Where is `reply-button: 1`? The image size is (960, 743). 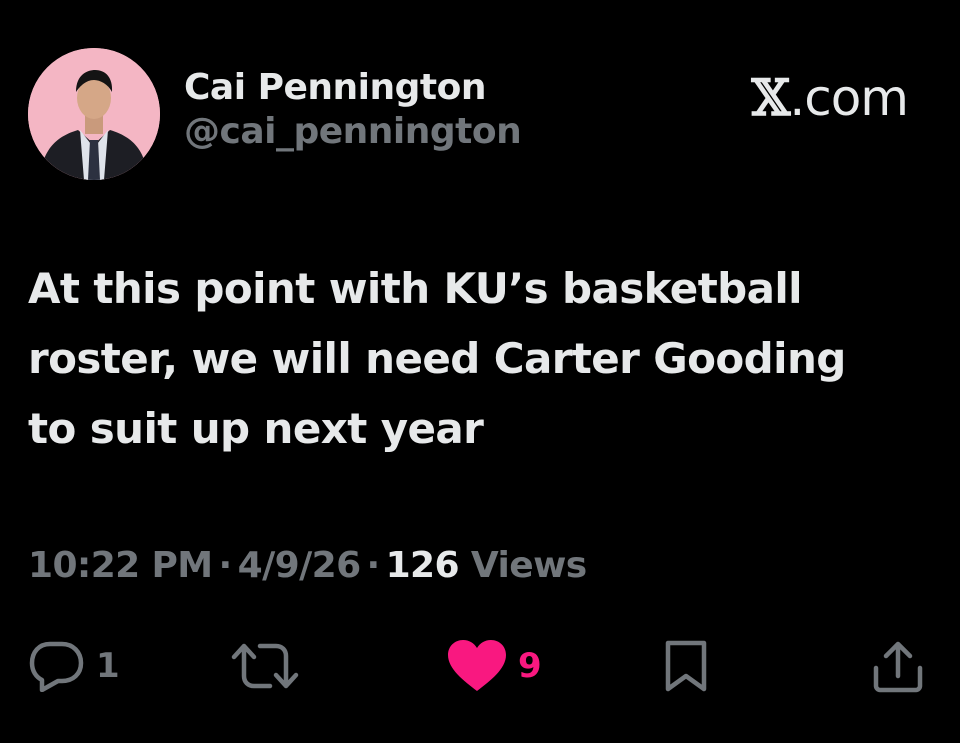 reply-button: 1 is located at coordinates (74, 666).